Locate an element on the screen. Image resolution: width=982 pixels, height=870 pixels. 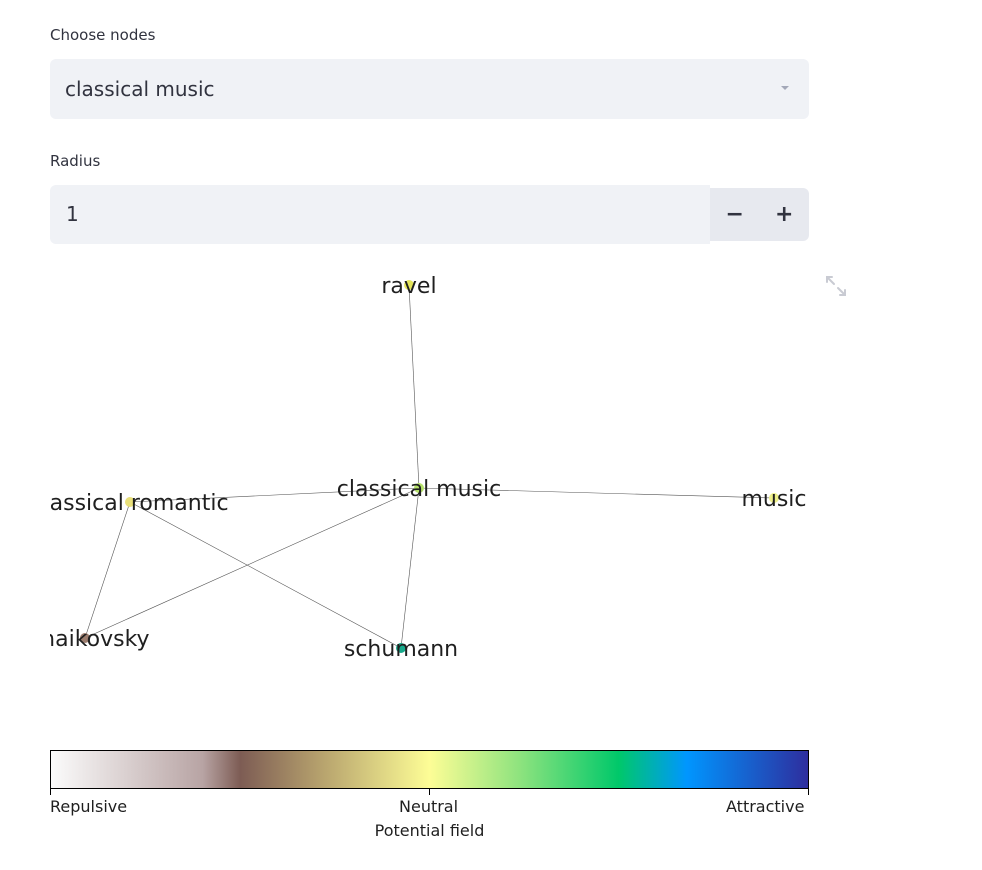
colorbar-title: Potential field is located at coordinates (429, 830).